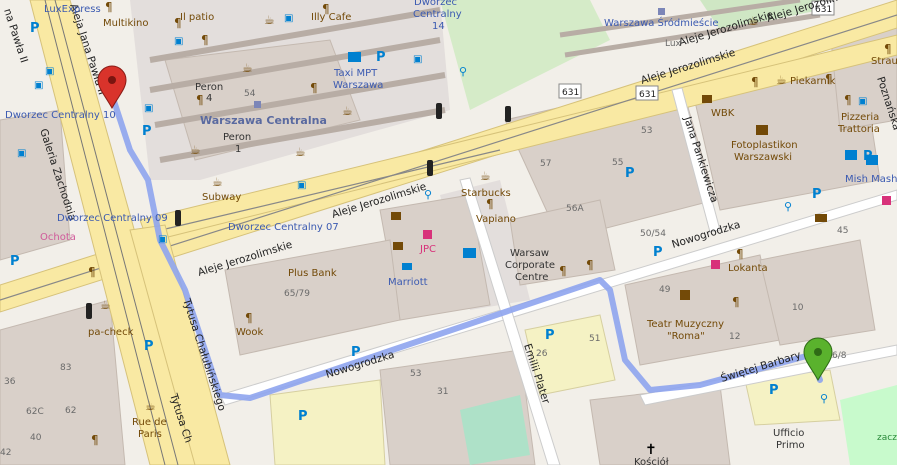 The image size is (897, 465). Describe the element at coordinates (842, 231) in the screenshot. I see `house-number: 45` at that location.